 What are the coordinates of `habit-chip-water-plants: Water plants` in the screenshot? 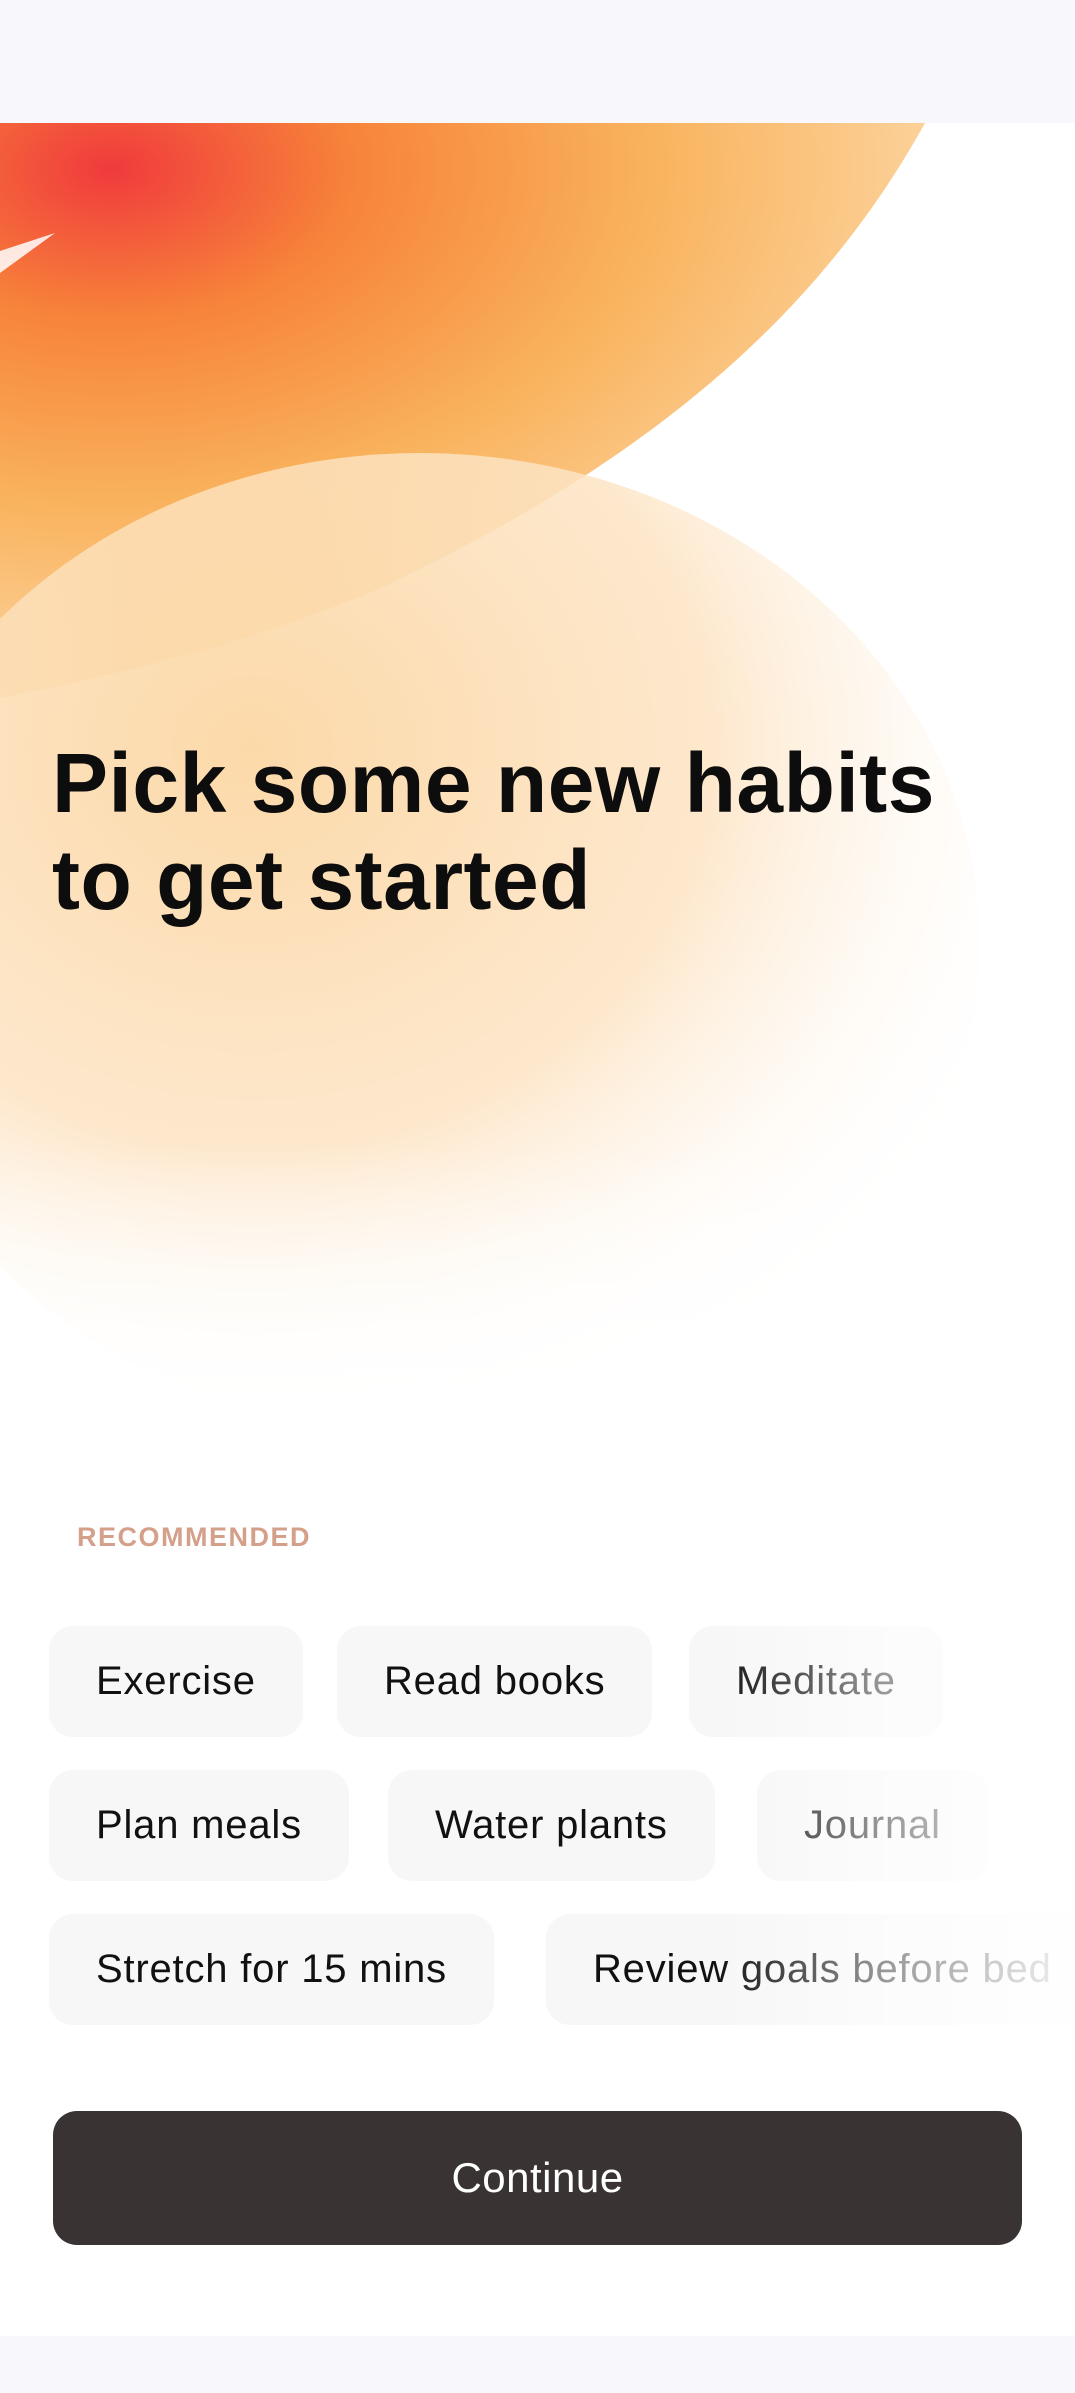 It's located at (551, 1825).